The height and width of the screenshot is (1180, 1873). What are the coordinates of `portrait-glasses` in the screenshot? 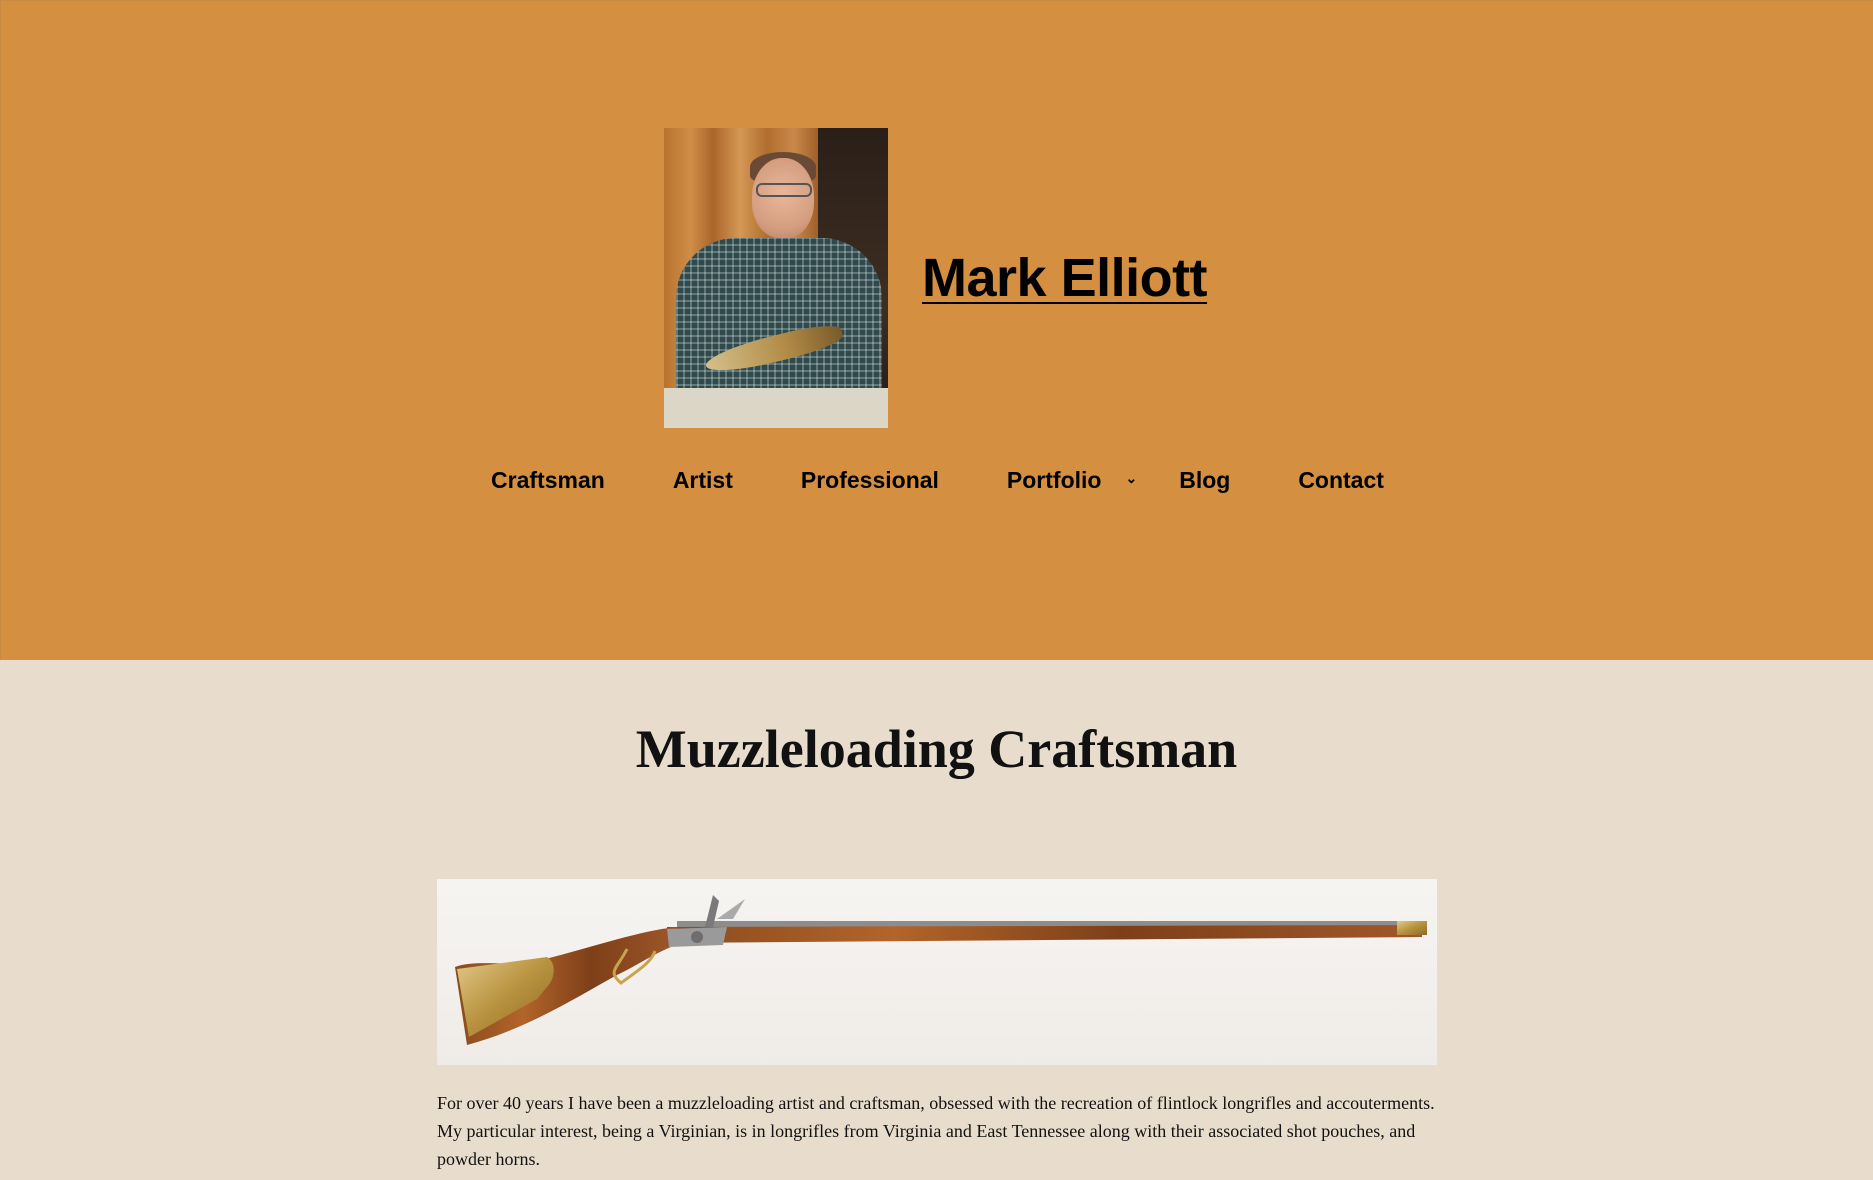 It's located at (784, 190).